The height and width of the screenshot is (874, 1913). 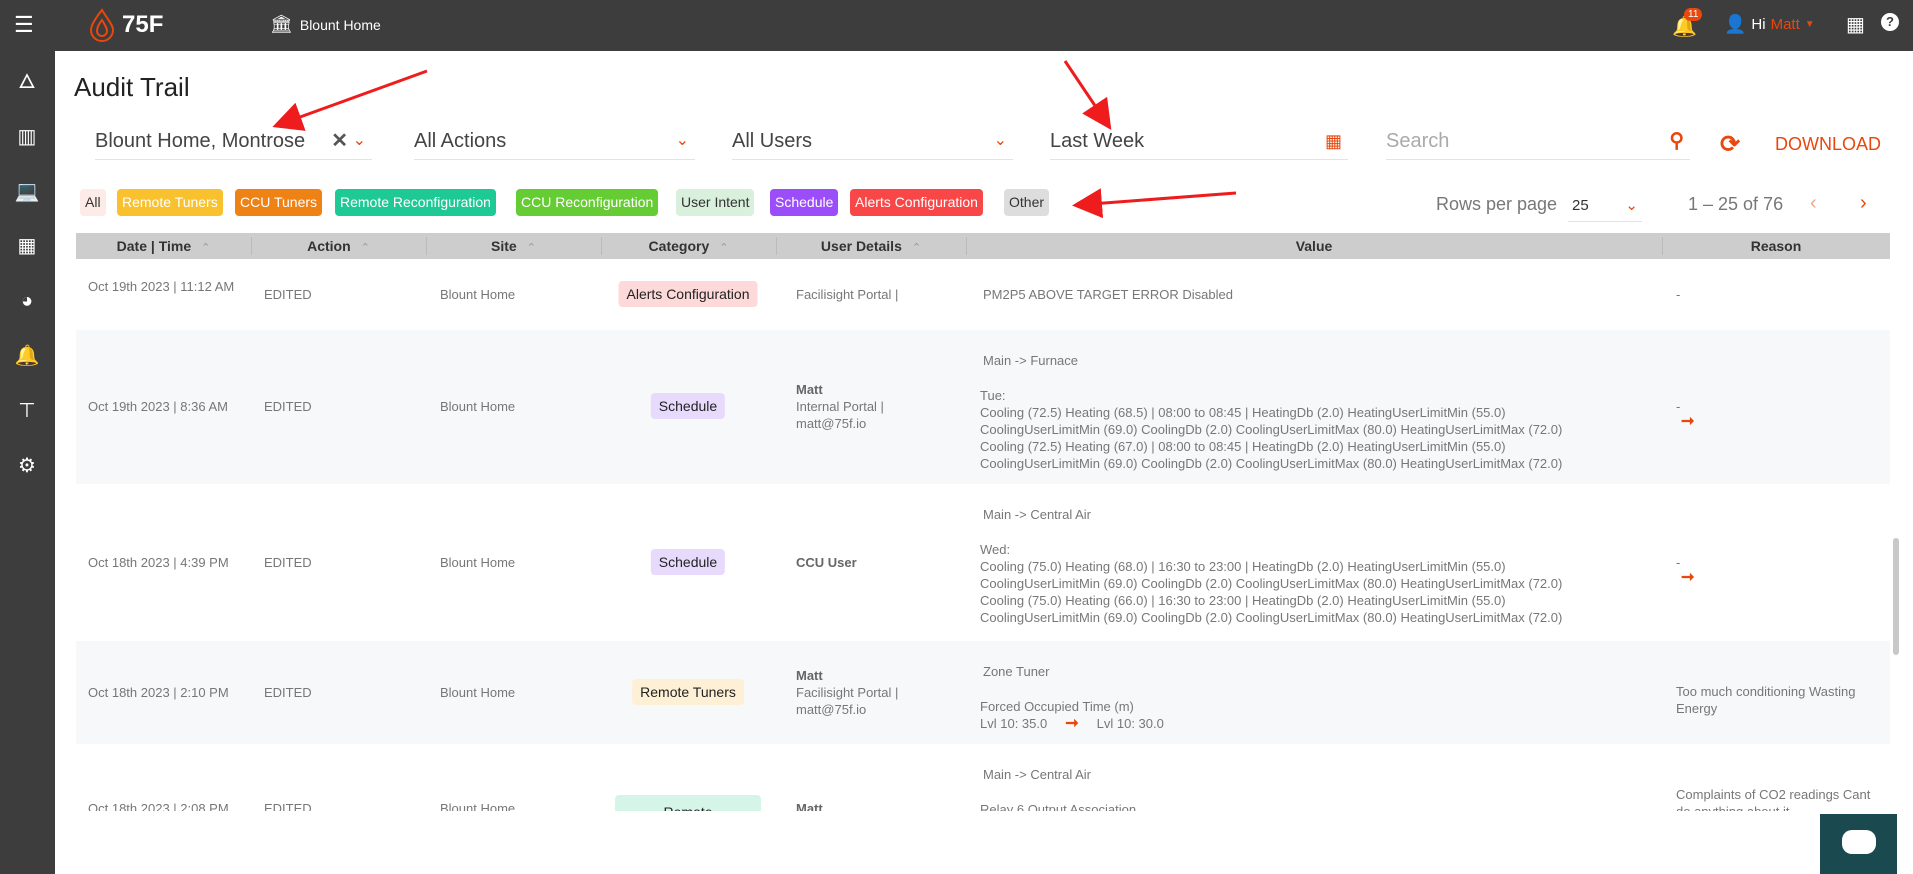 I want to click on date-cell: Oct 19th 2023 | 11:12 AM, so click(x=161, y=286).